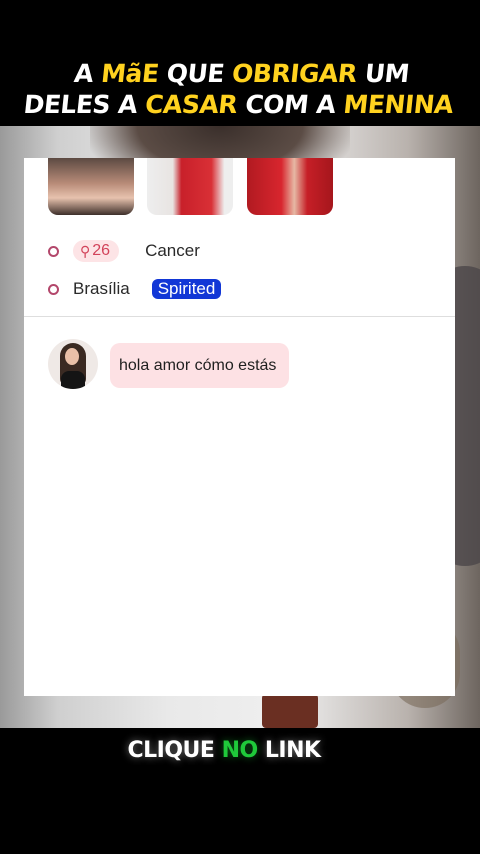  I want to click on age-badge: ⚲ 26, so click(96, 251).